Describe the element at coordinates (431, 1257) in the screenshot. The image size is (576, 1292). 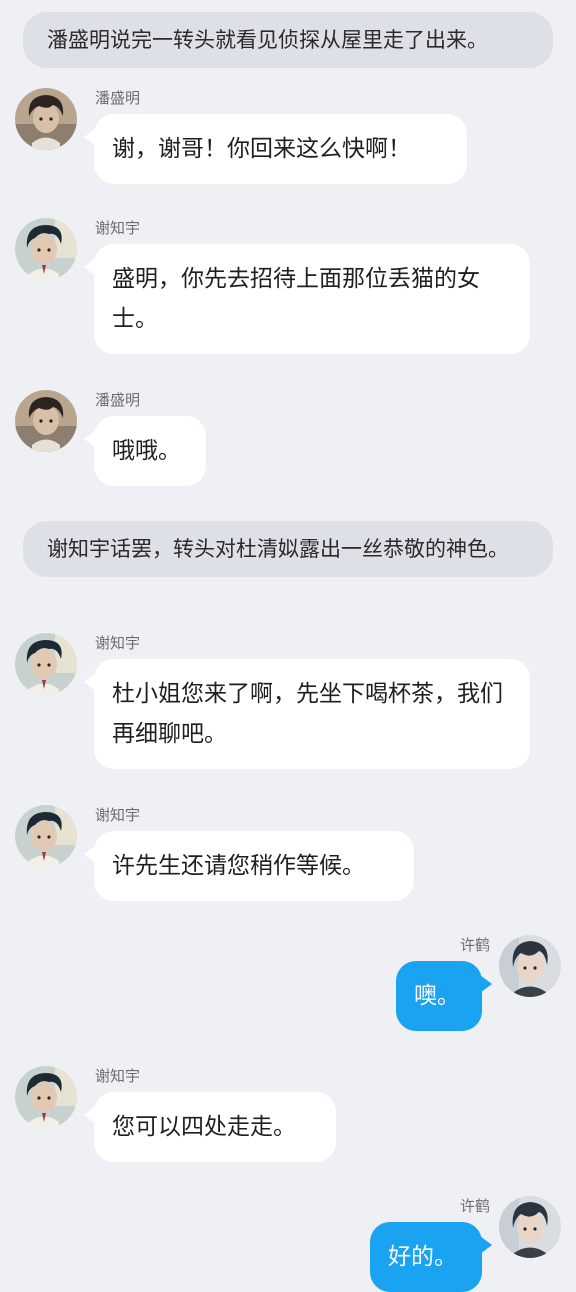
I see `message-bubble: 好的。` at that location.